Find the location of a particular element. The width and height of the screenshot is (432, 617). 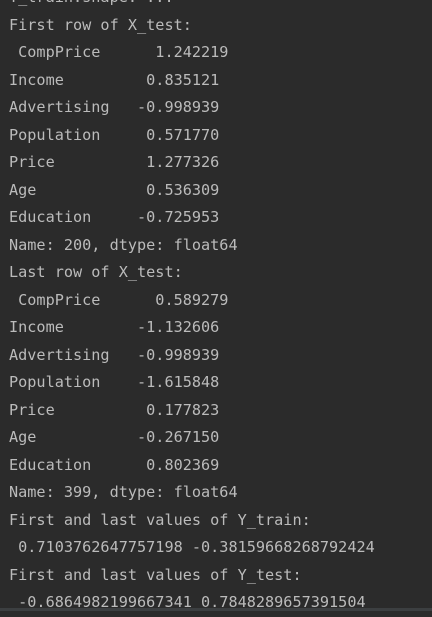

console-line: Population -1.615848 is located at coordinates (114, 382).